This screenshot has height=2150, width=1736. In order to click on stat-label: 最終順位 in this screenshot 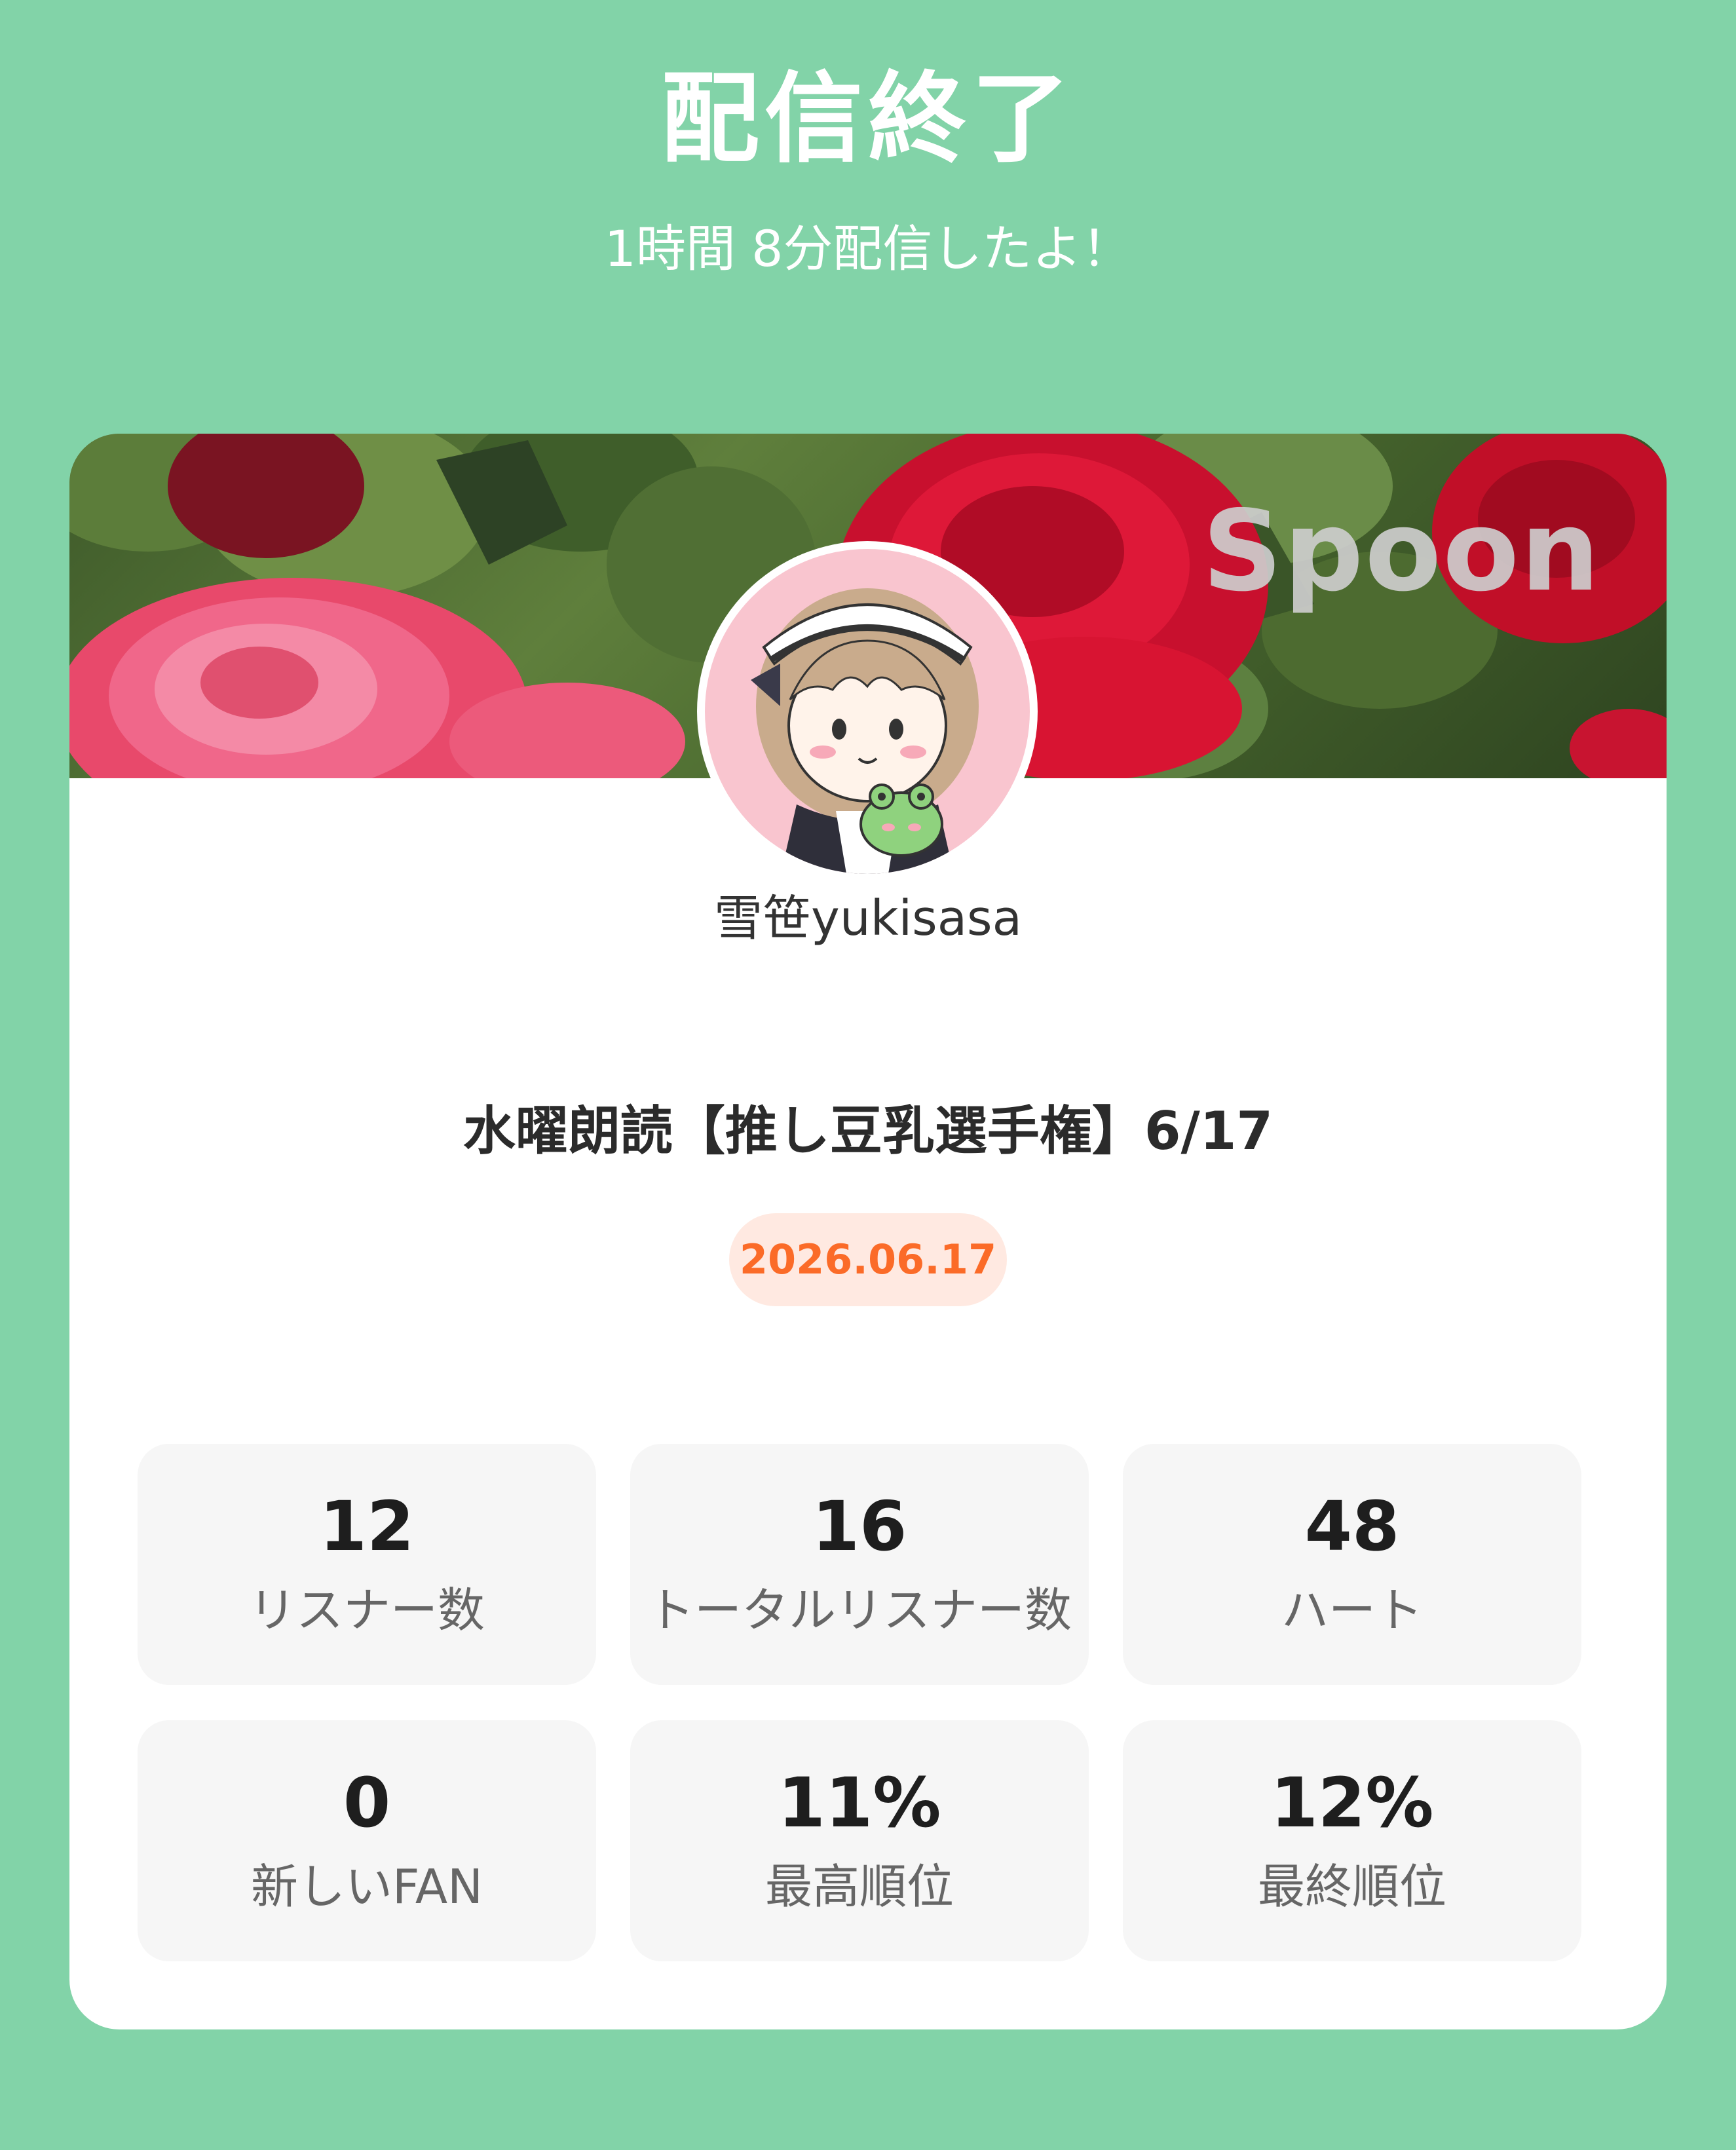, I will do `click(1351, 1887)`.